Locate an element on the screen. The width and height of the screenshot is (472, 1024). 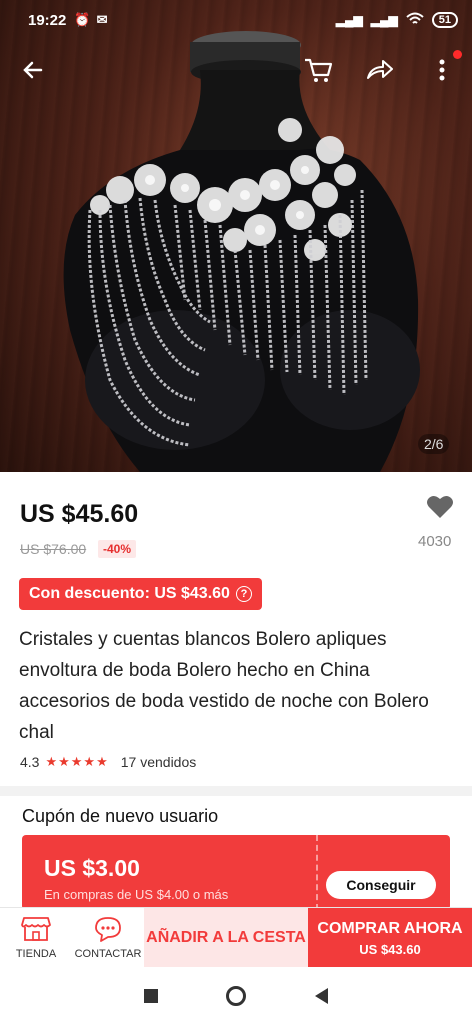
share-button is located at coordinates (380, 70).